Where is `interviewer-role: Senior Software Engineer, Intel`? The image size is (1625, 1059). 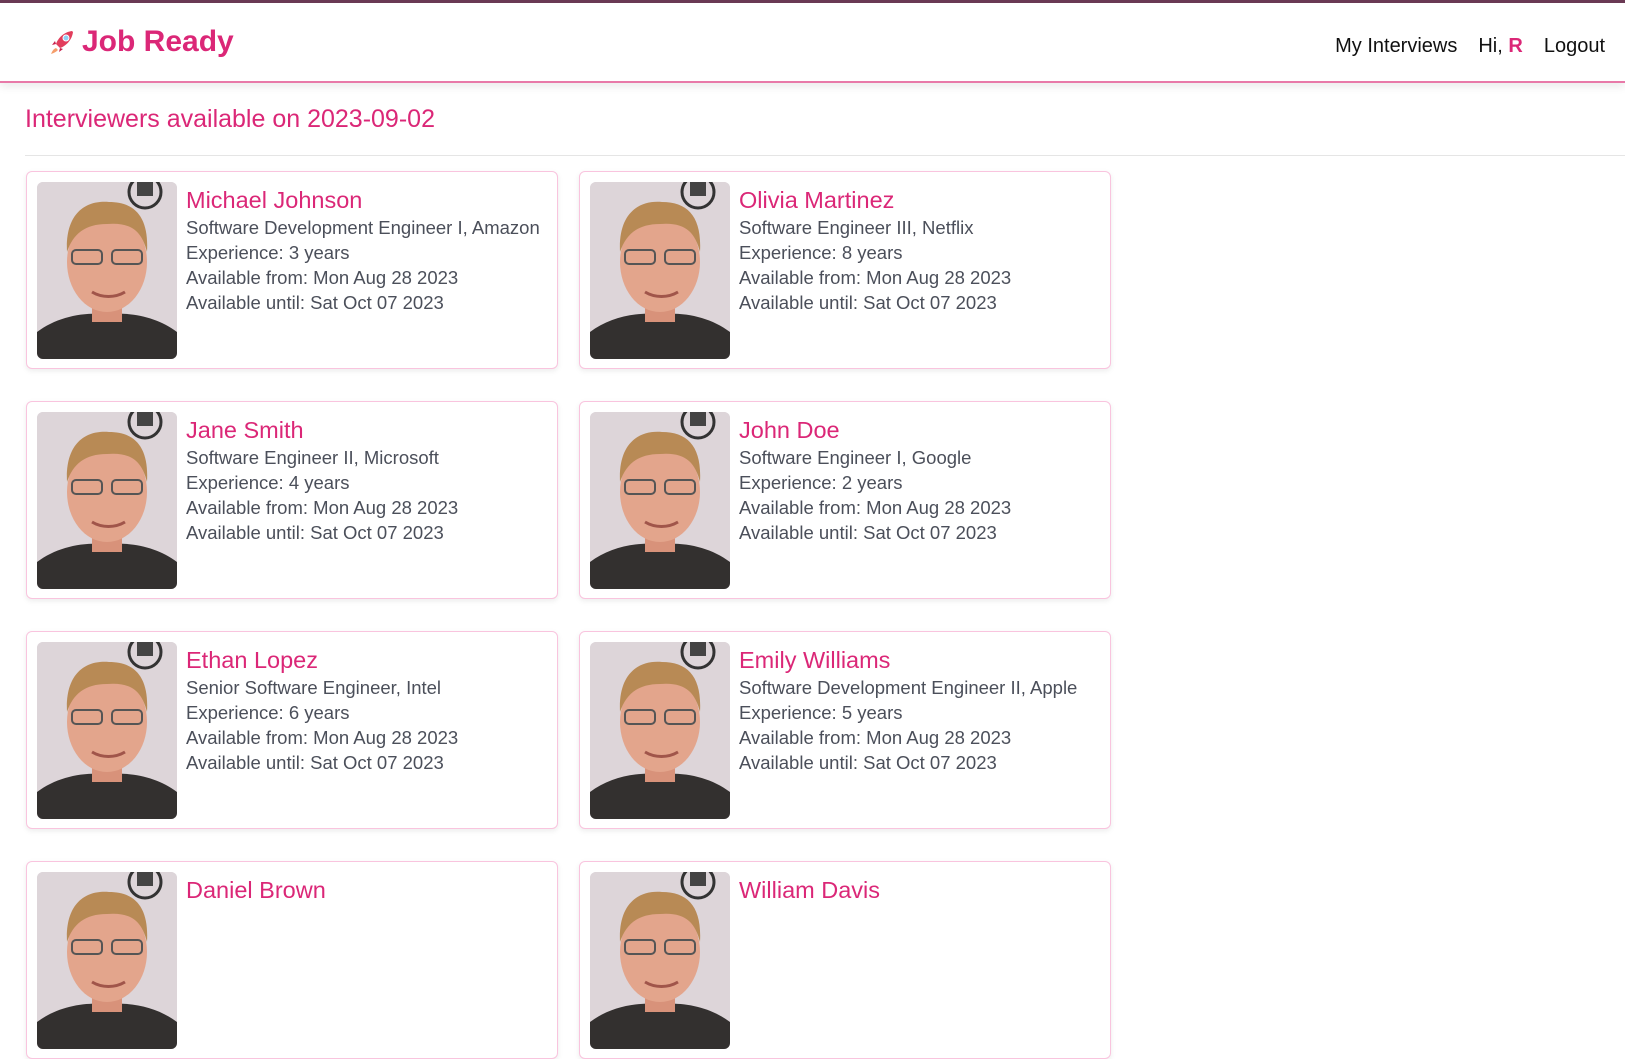 interviewer-role: Senior Software Engineer, Intel is located at coordinates (314, 687).